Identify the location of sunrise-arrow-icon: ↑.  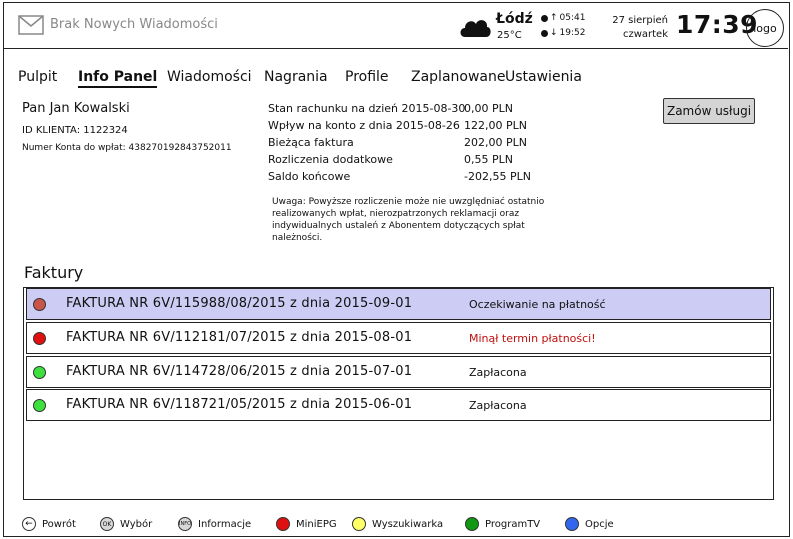
(554, 18).